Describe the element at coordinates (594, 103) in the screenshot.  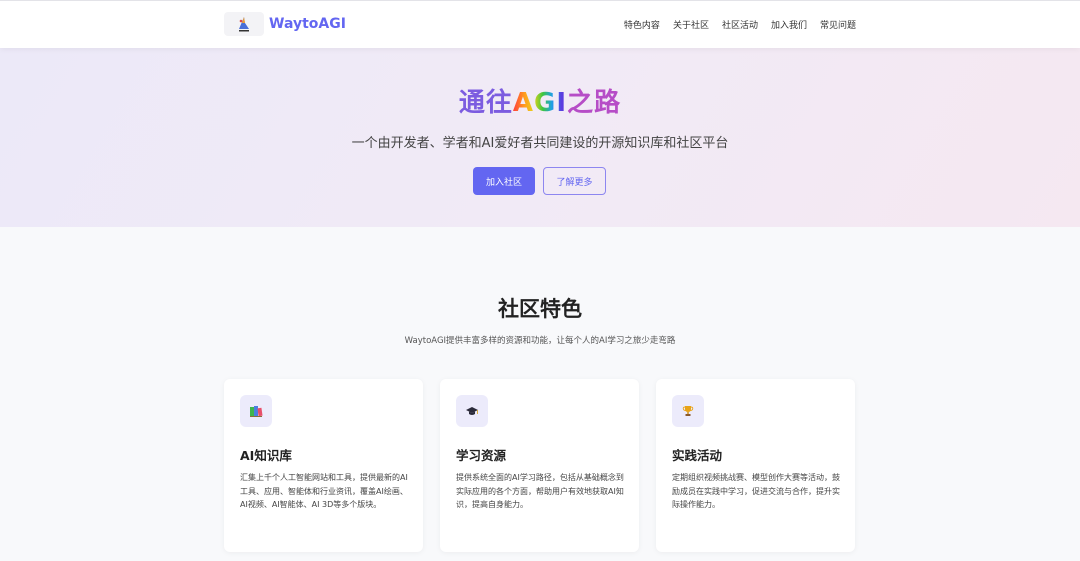
I see `hero-title-part-c: 之路` at that location.